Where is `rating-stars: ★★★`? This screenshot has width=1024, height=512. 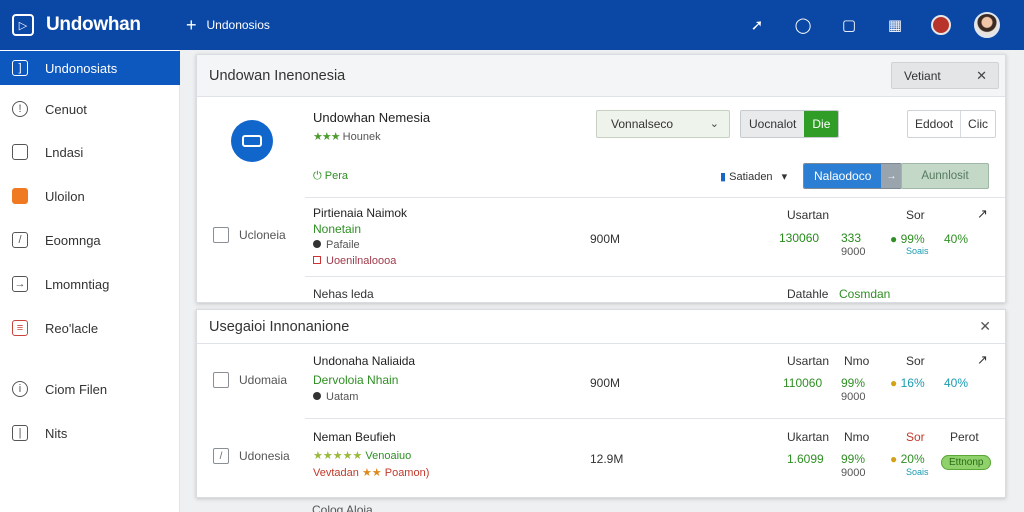 rating-stars: ★★★ is located at coordinates (327, 137).